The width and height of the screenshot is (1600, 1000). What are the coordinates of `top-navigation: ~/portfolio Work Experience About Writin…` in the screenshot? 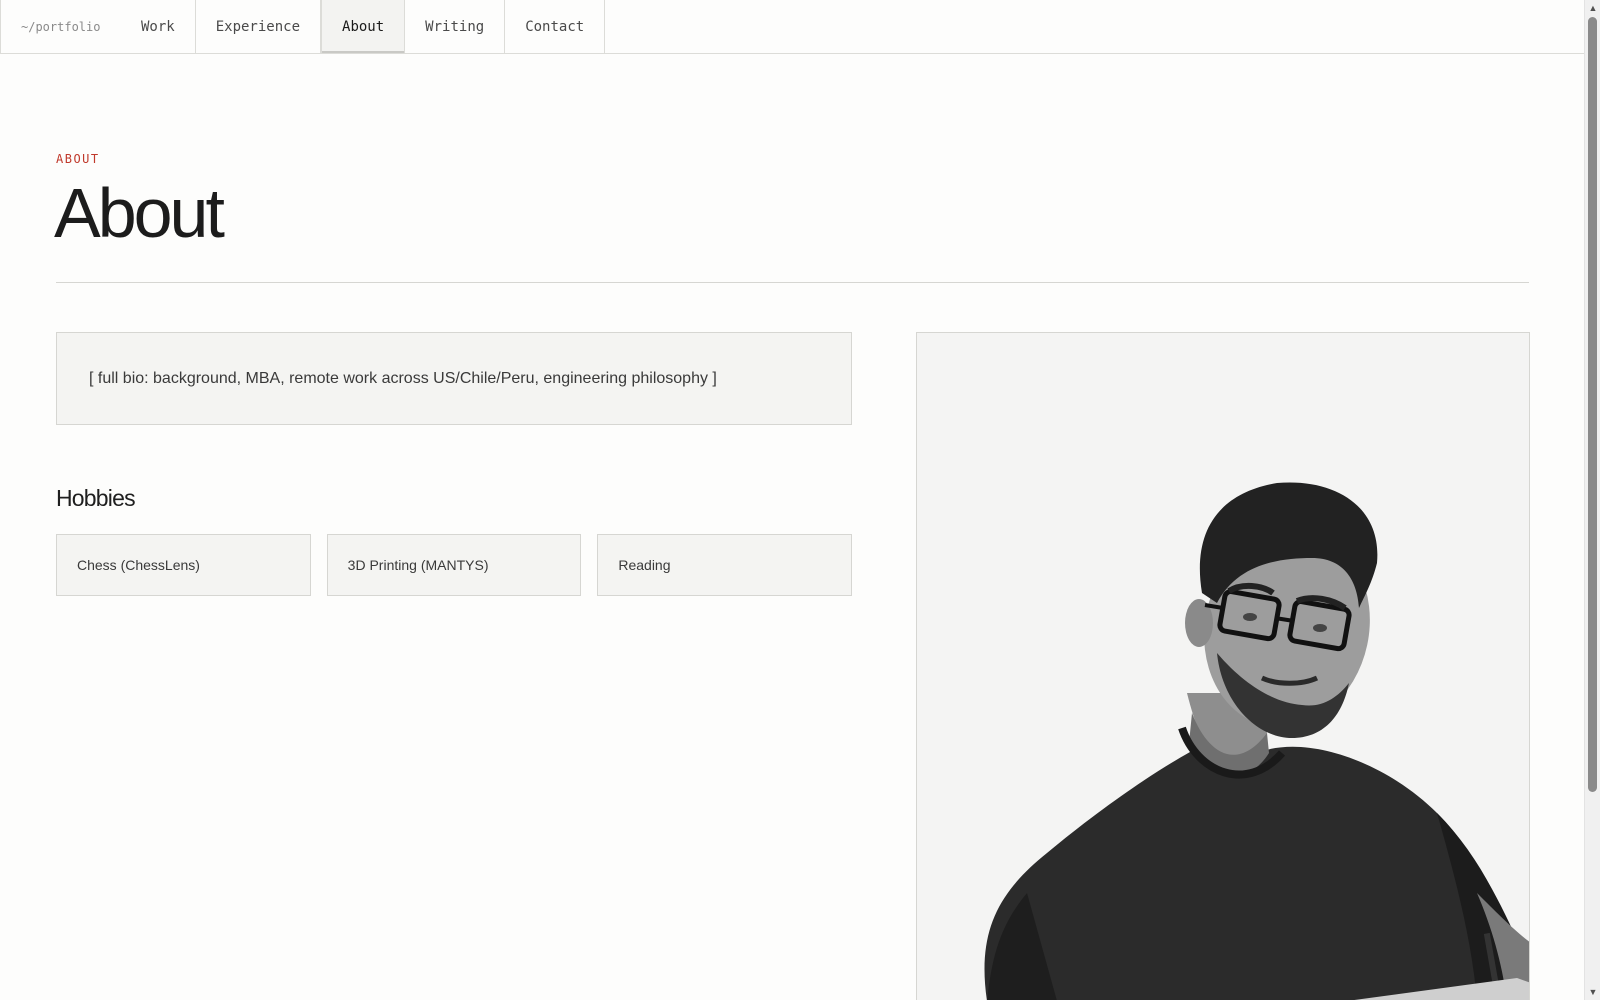 It's located at (792, 27).